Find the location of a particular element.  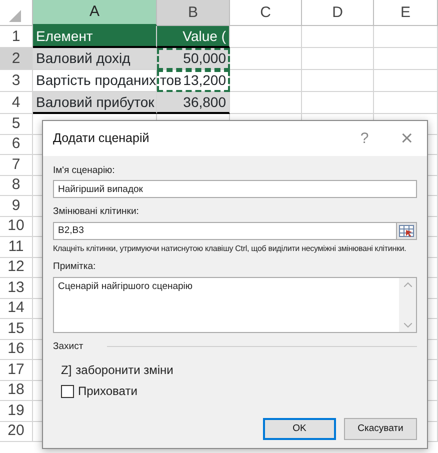

column-header: C is located at coordinates (266, 13).